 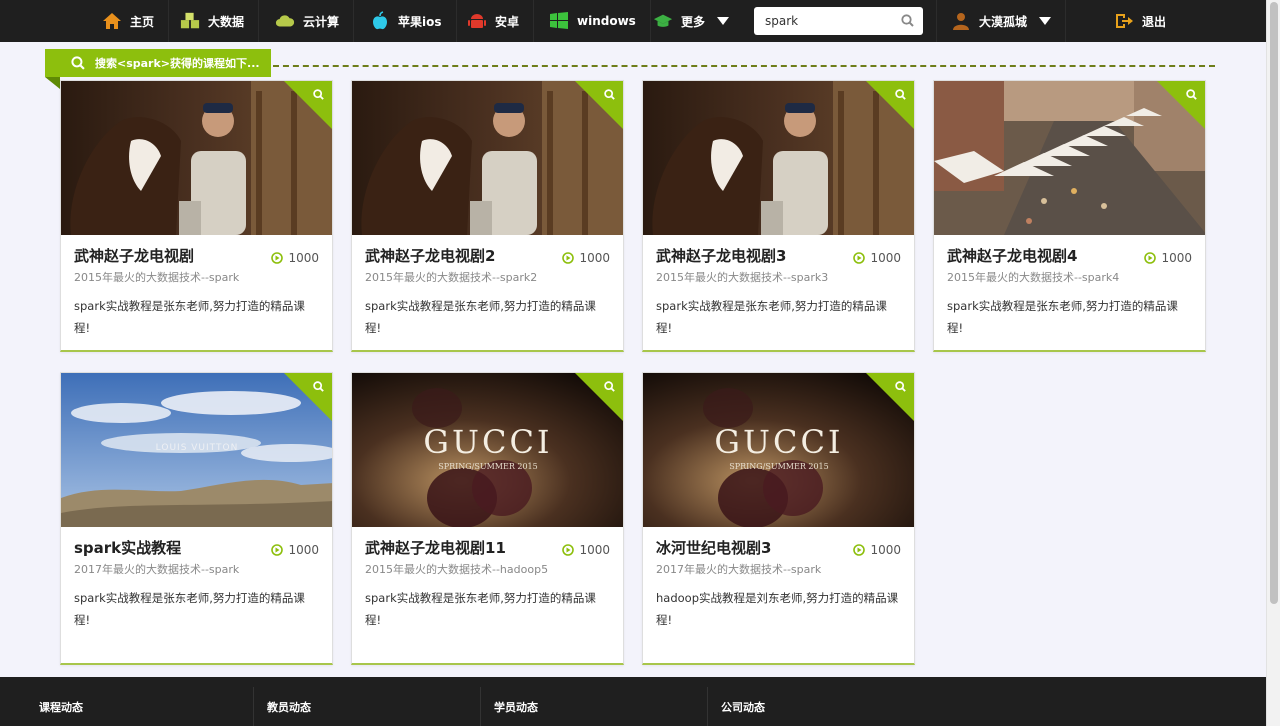 What do you see at coordinates (460, 256) in the screenshot?
I see `course-title: 武神赵子龙电视剧2` at bounding box center [460, 256].